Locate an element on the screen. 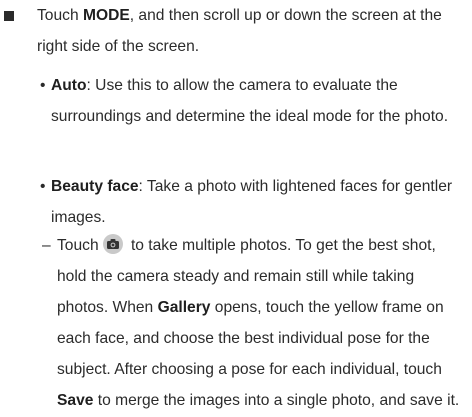 This screenshot has height=417, width=472. save-label: Save is located at coordinates (75, 400).